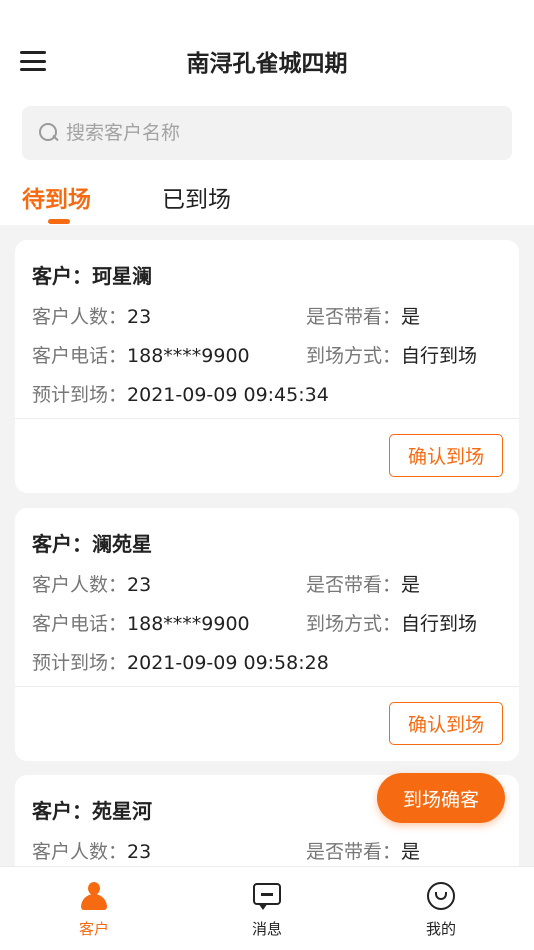 This screenshot has width=534, height=950. Describe the element at coordinates (266, 929) in the screenshot. I see `nav-label: 消息` at that location.